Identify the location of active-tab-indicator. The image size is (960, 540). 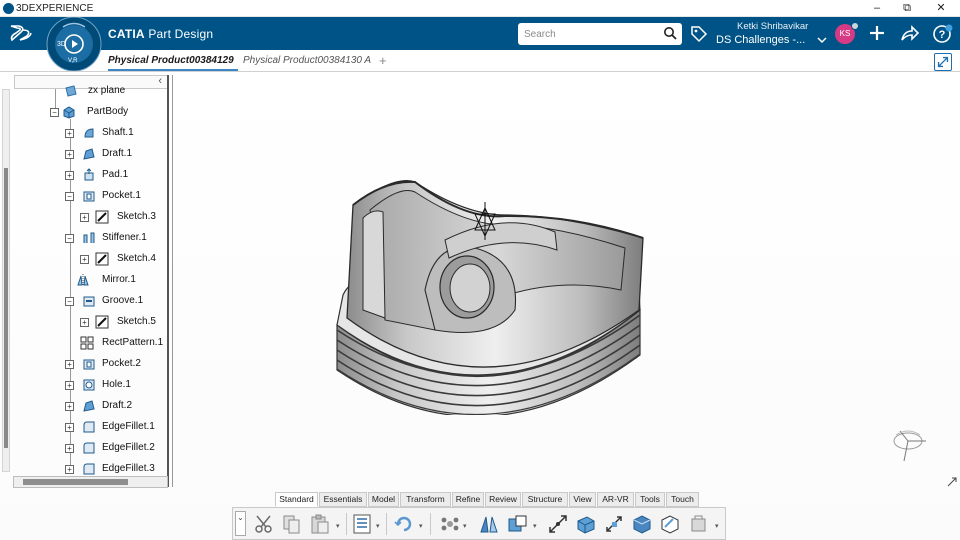
(173, 70).